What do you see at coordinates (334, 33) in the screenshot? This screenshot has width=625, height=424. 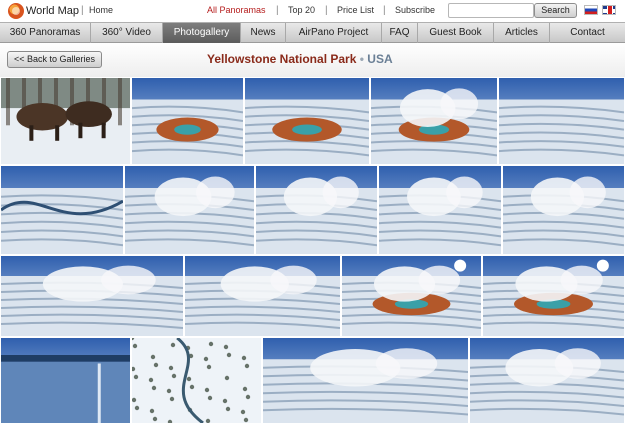 I see `nav-airpano-project: AirPano Project` at bounding box center [334, 33].